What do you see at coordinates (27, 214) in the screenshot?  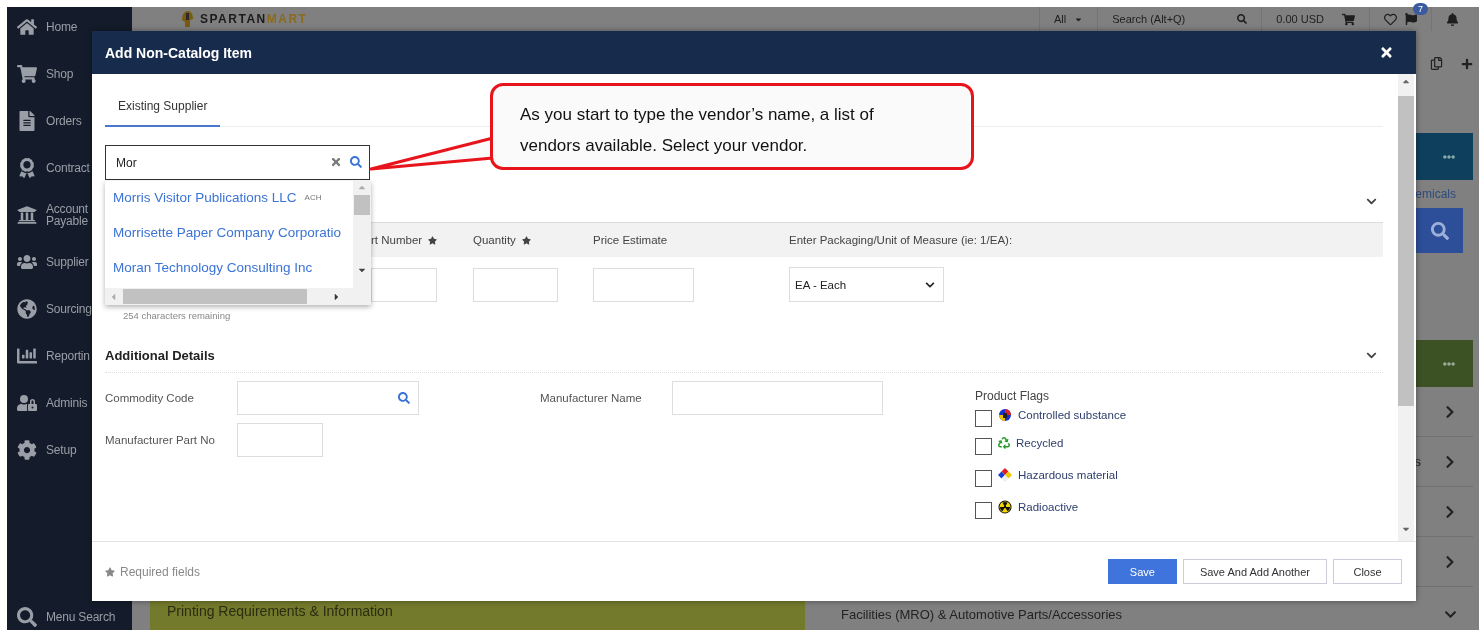 I see `bank-icon` at bounding box center [27, 214].